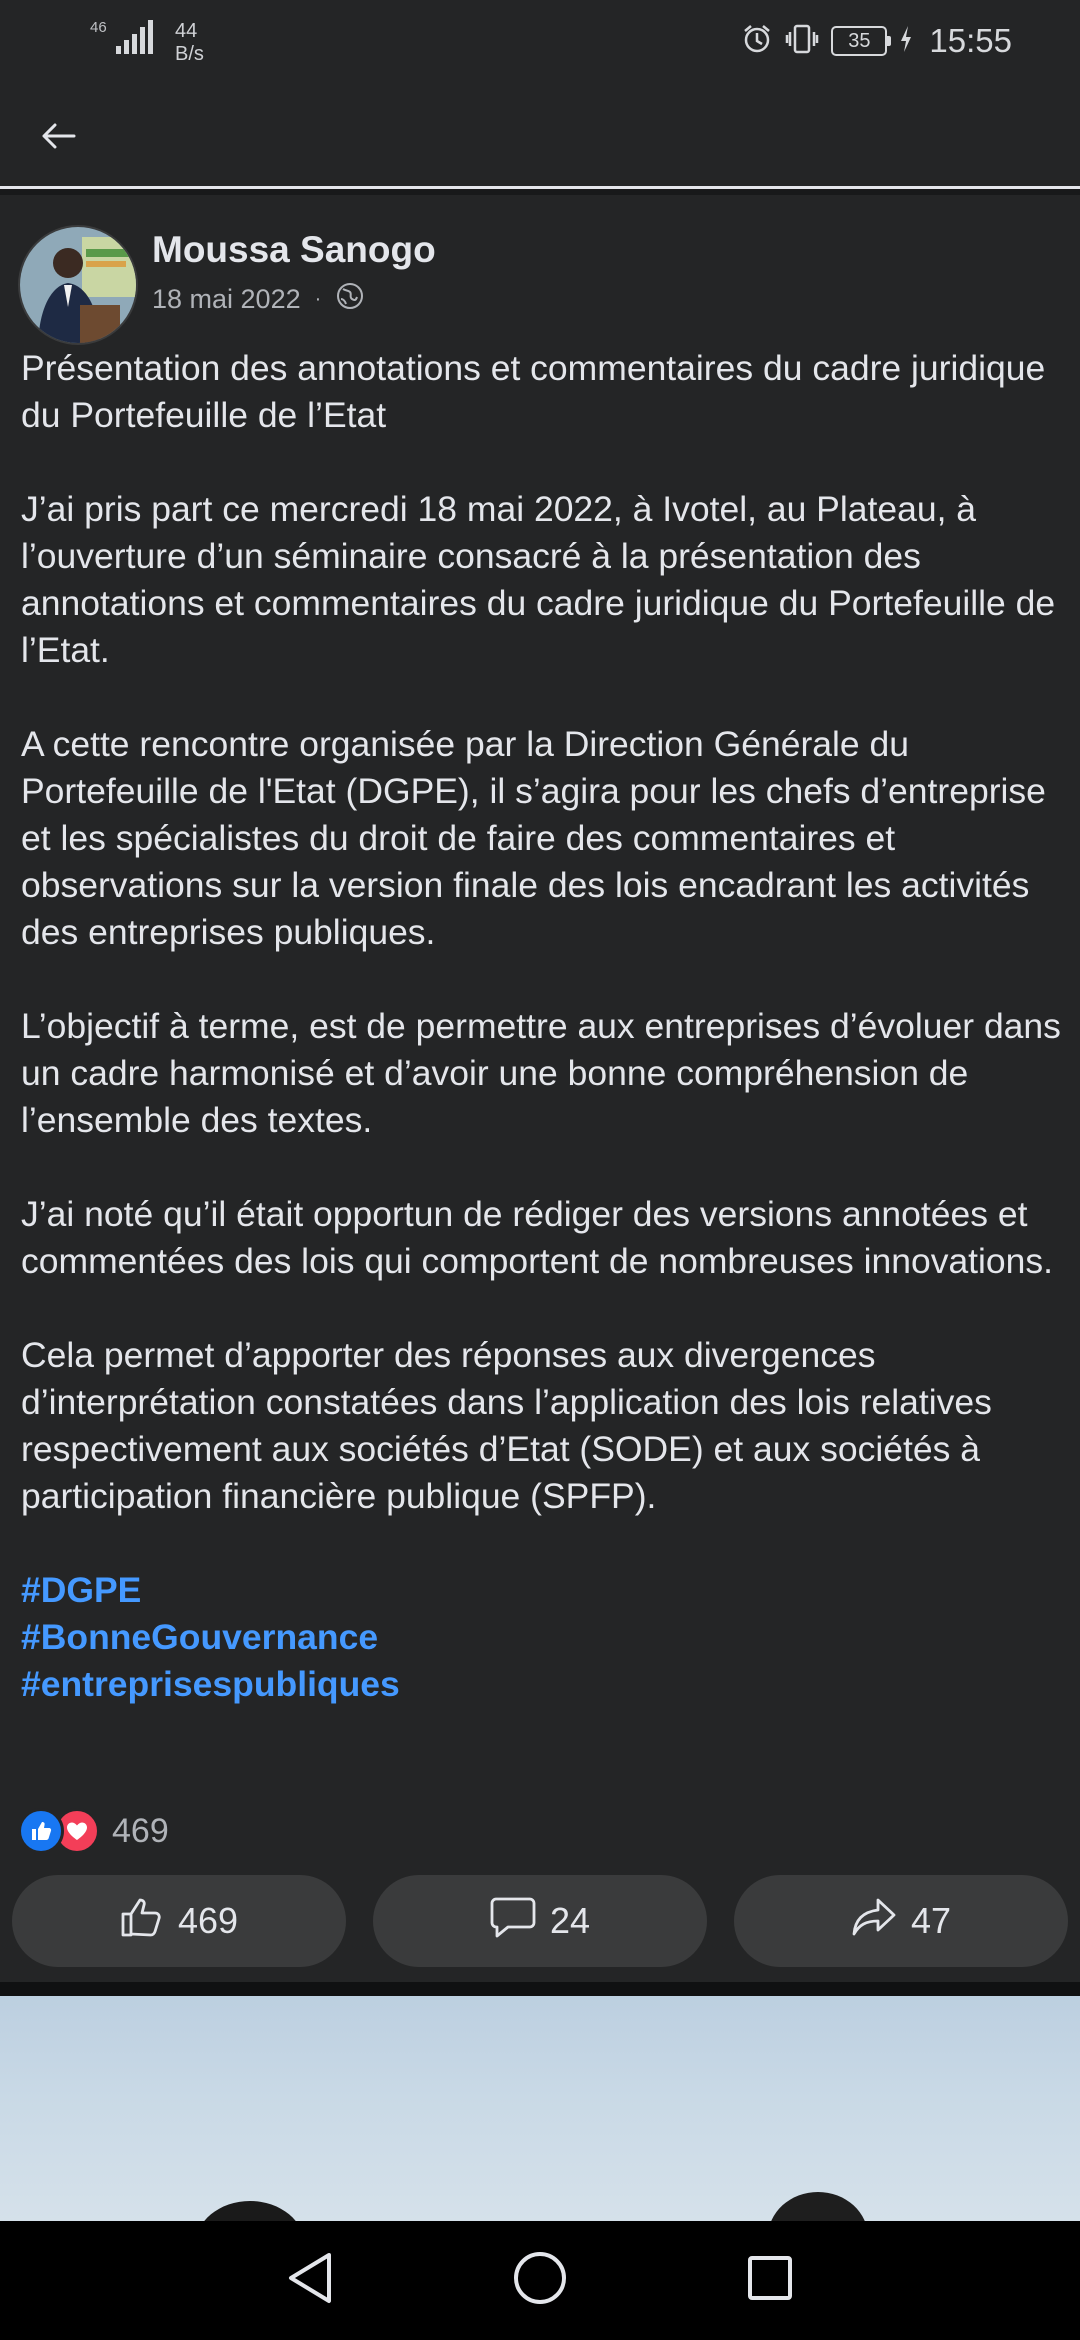 The image size is (1080, 2340). What do you see at coordinates (350, 299) in the screenshot?
I see `globe-icon` at bounding box center [350, 299].